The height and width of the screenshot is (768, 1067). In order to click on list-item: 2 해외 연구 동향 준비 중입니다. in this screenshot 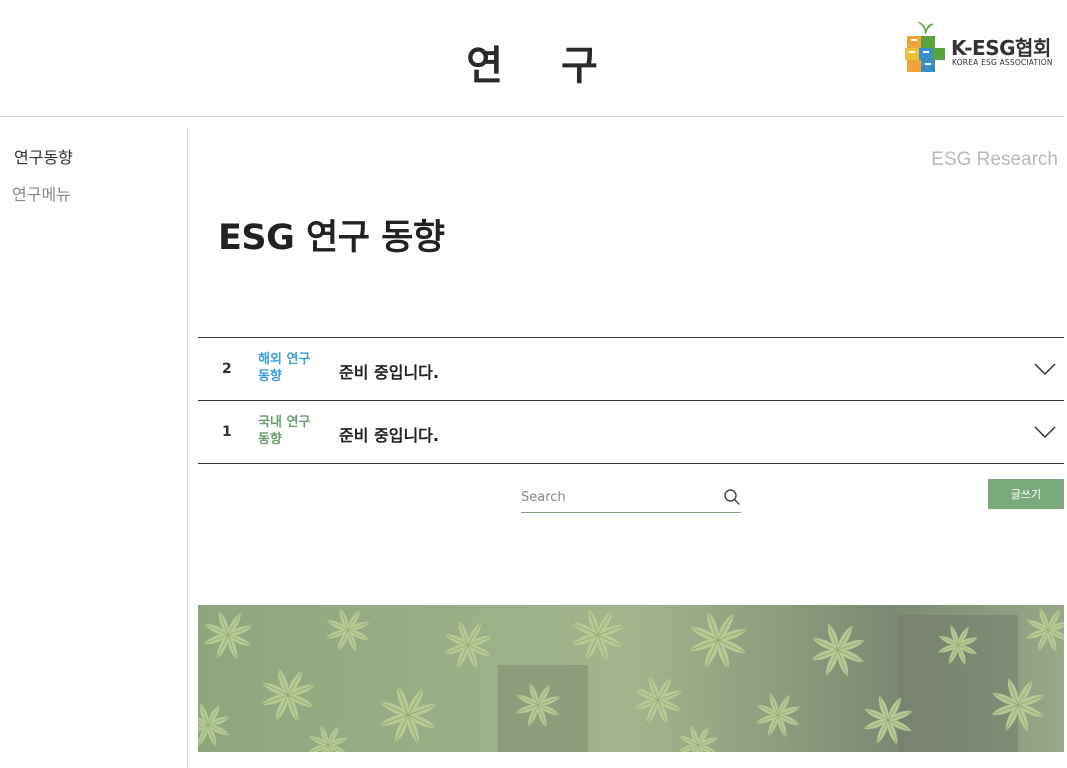, I will do `click(631, 369)`.